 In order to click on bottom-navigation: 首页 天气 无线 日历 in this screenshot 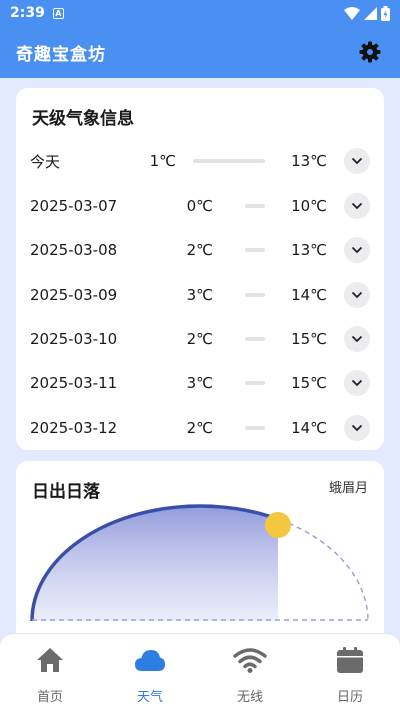, I will do `click(200, 672)`.